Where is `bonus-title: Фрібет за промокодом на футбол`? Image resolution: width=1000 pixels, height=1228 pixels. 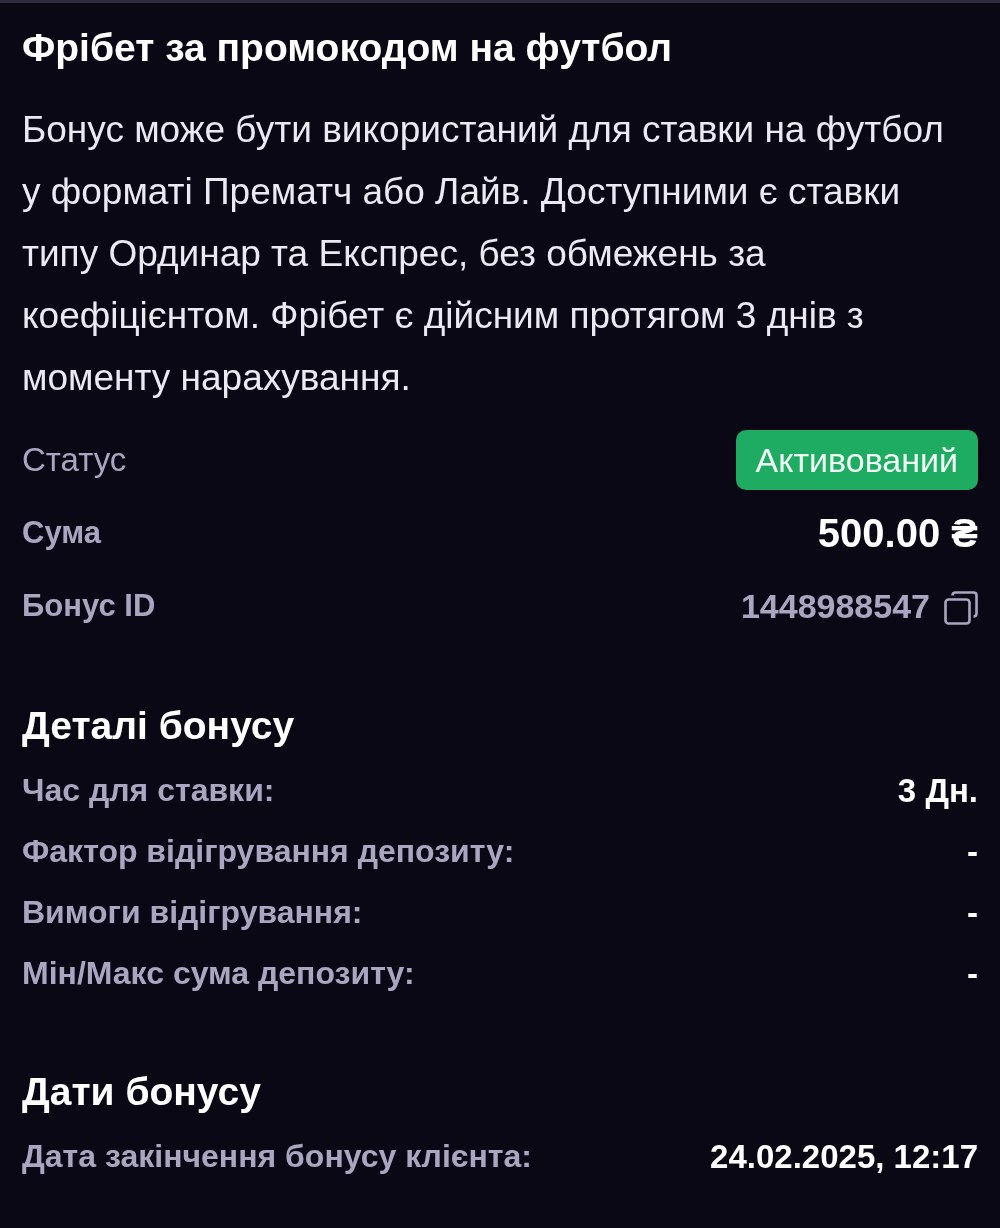 bonus-title: Фрібет за промокодом на футбол is located at coordinates (348, 48).